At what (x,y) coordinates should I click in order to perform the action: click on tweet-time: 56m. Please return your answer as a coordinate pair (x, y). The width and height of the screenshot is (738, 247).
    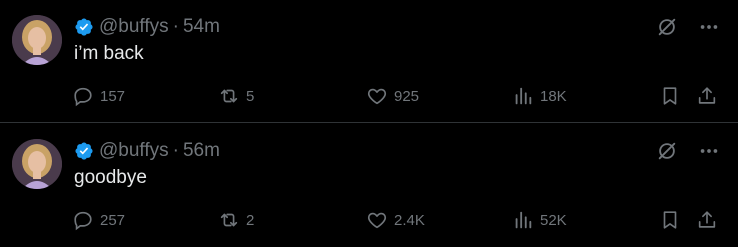
    Looking at the image, I should click on (201, 151).